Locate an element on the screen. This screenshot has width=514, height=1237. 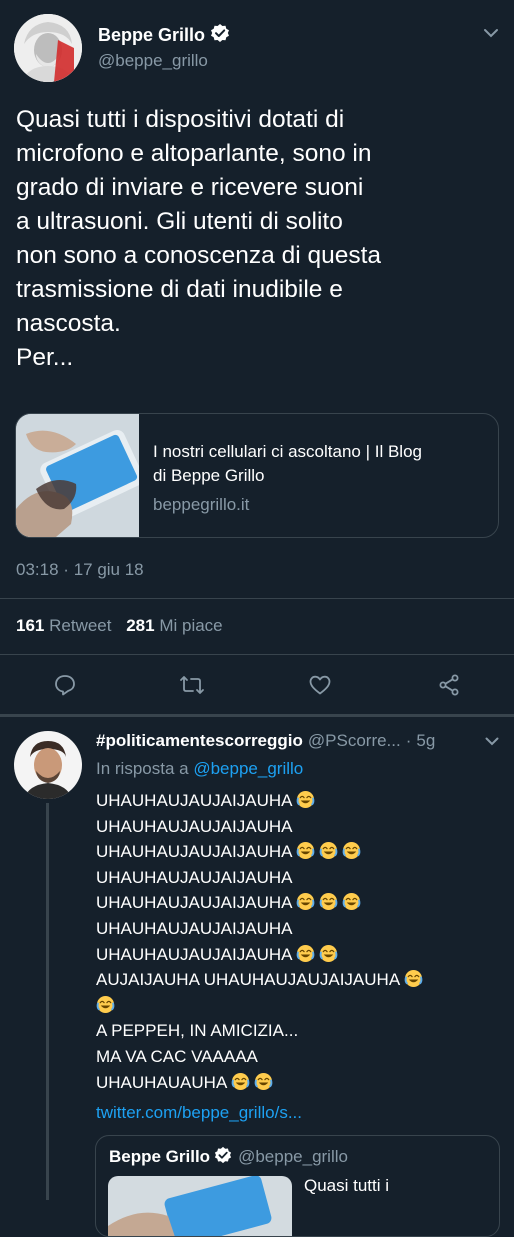
author-handle: @beppe_grillo is located at coordinates (153, 61).